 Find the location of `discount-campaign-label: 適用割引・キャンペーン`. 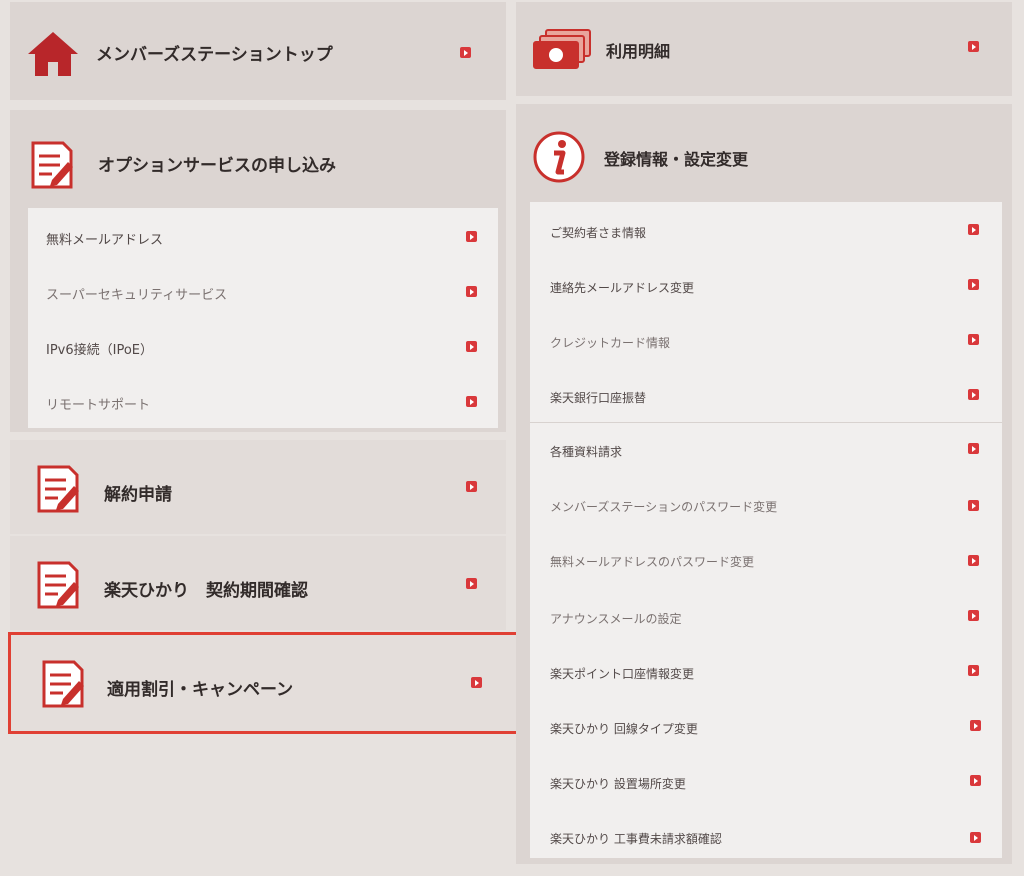

discount-campaign-label: 適用割引・キャンペーン is located at coordinates (200, 690).